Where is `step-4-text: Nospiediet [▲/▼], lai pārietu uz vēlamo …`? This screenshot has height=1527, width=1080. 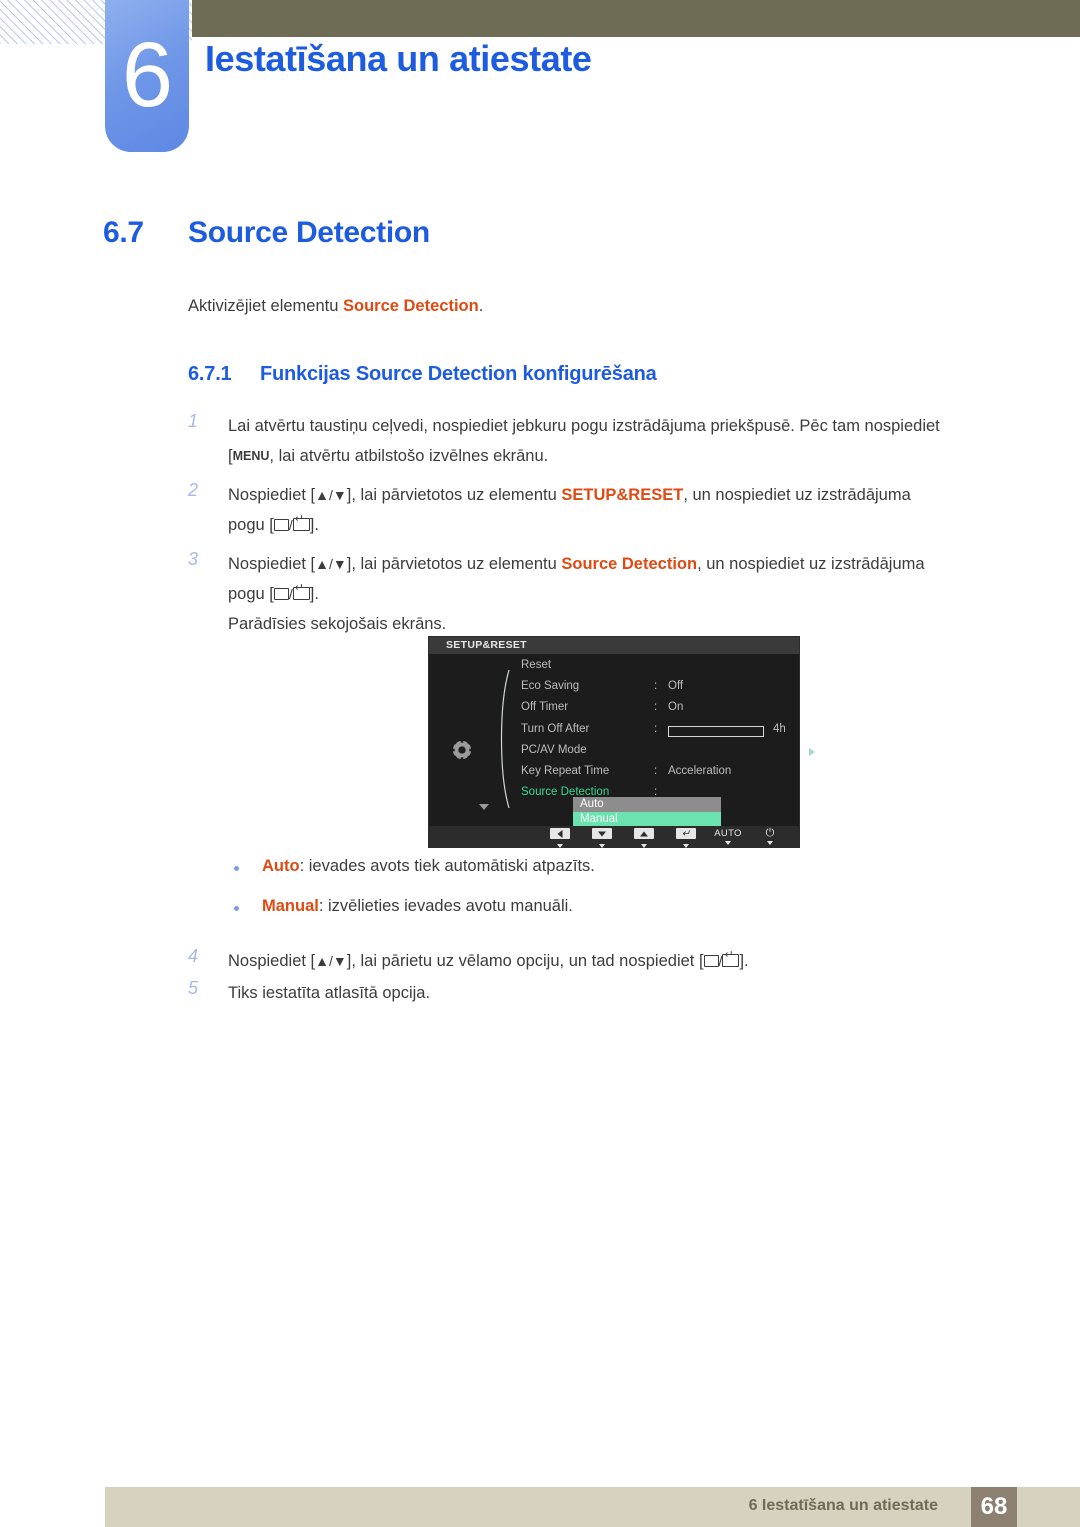
step-4-text: Nospiediet [▲/▼], lai pārietu uz vēlamo … is located at coordinates (613, 961).